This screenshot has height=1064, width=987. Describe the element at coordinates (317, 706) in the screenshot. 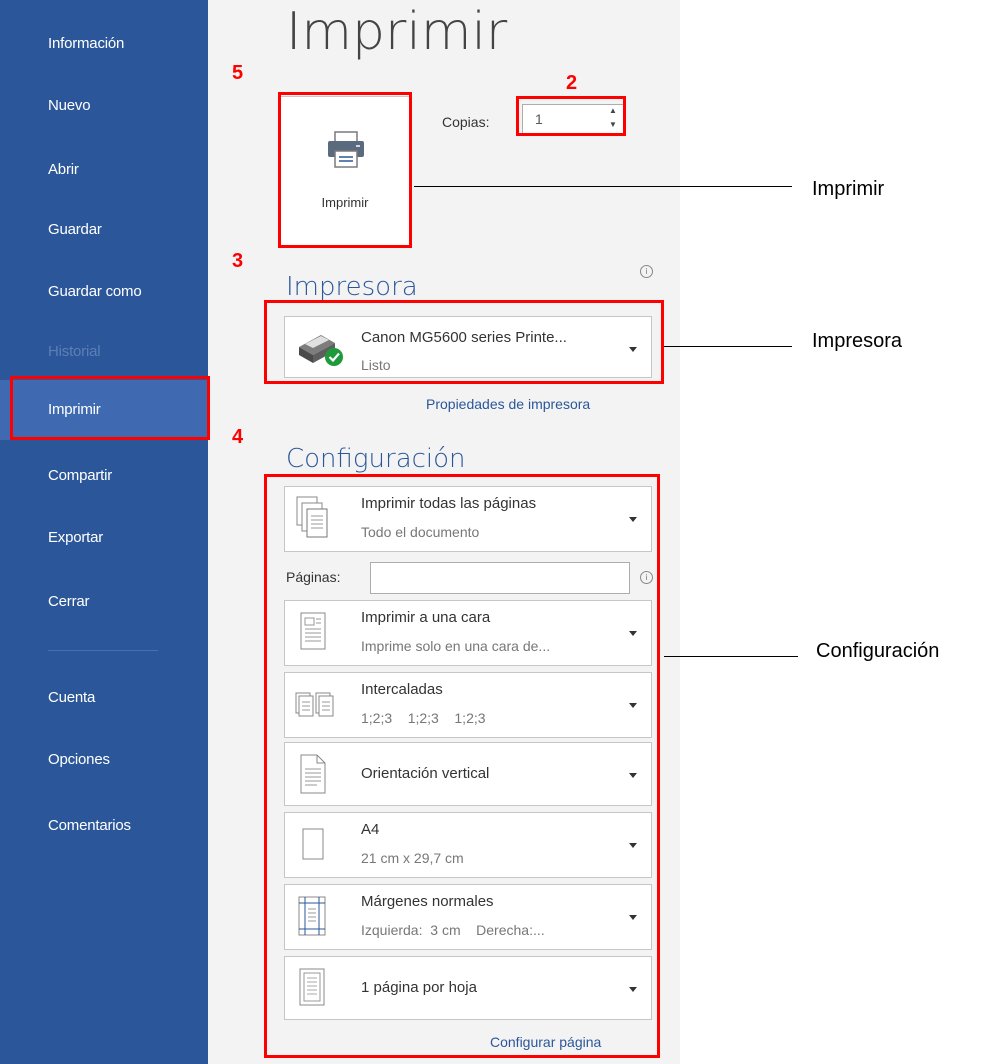

I see `collated-icon` at that location.